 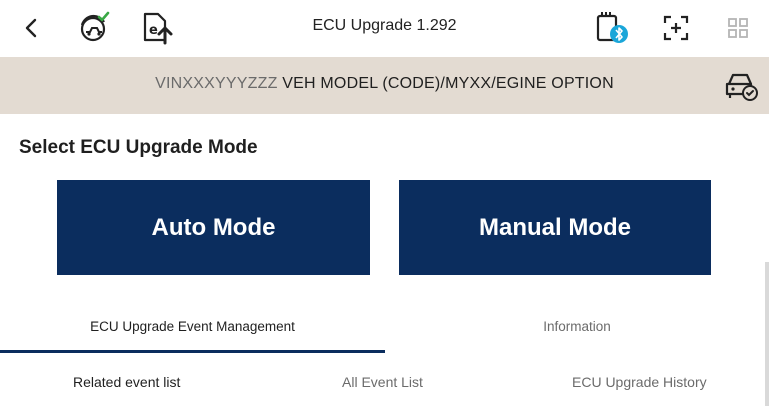 I want to click on tab-label: ECU Upgrade Event Management, so click(x=192, y=326).